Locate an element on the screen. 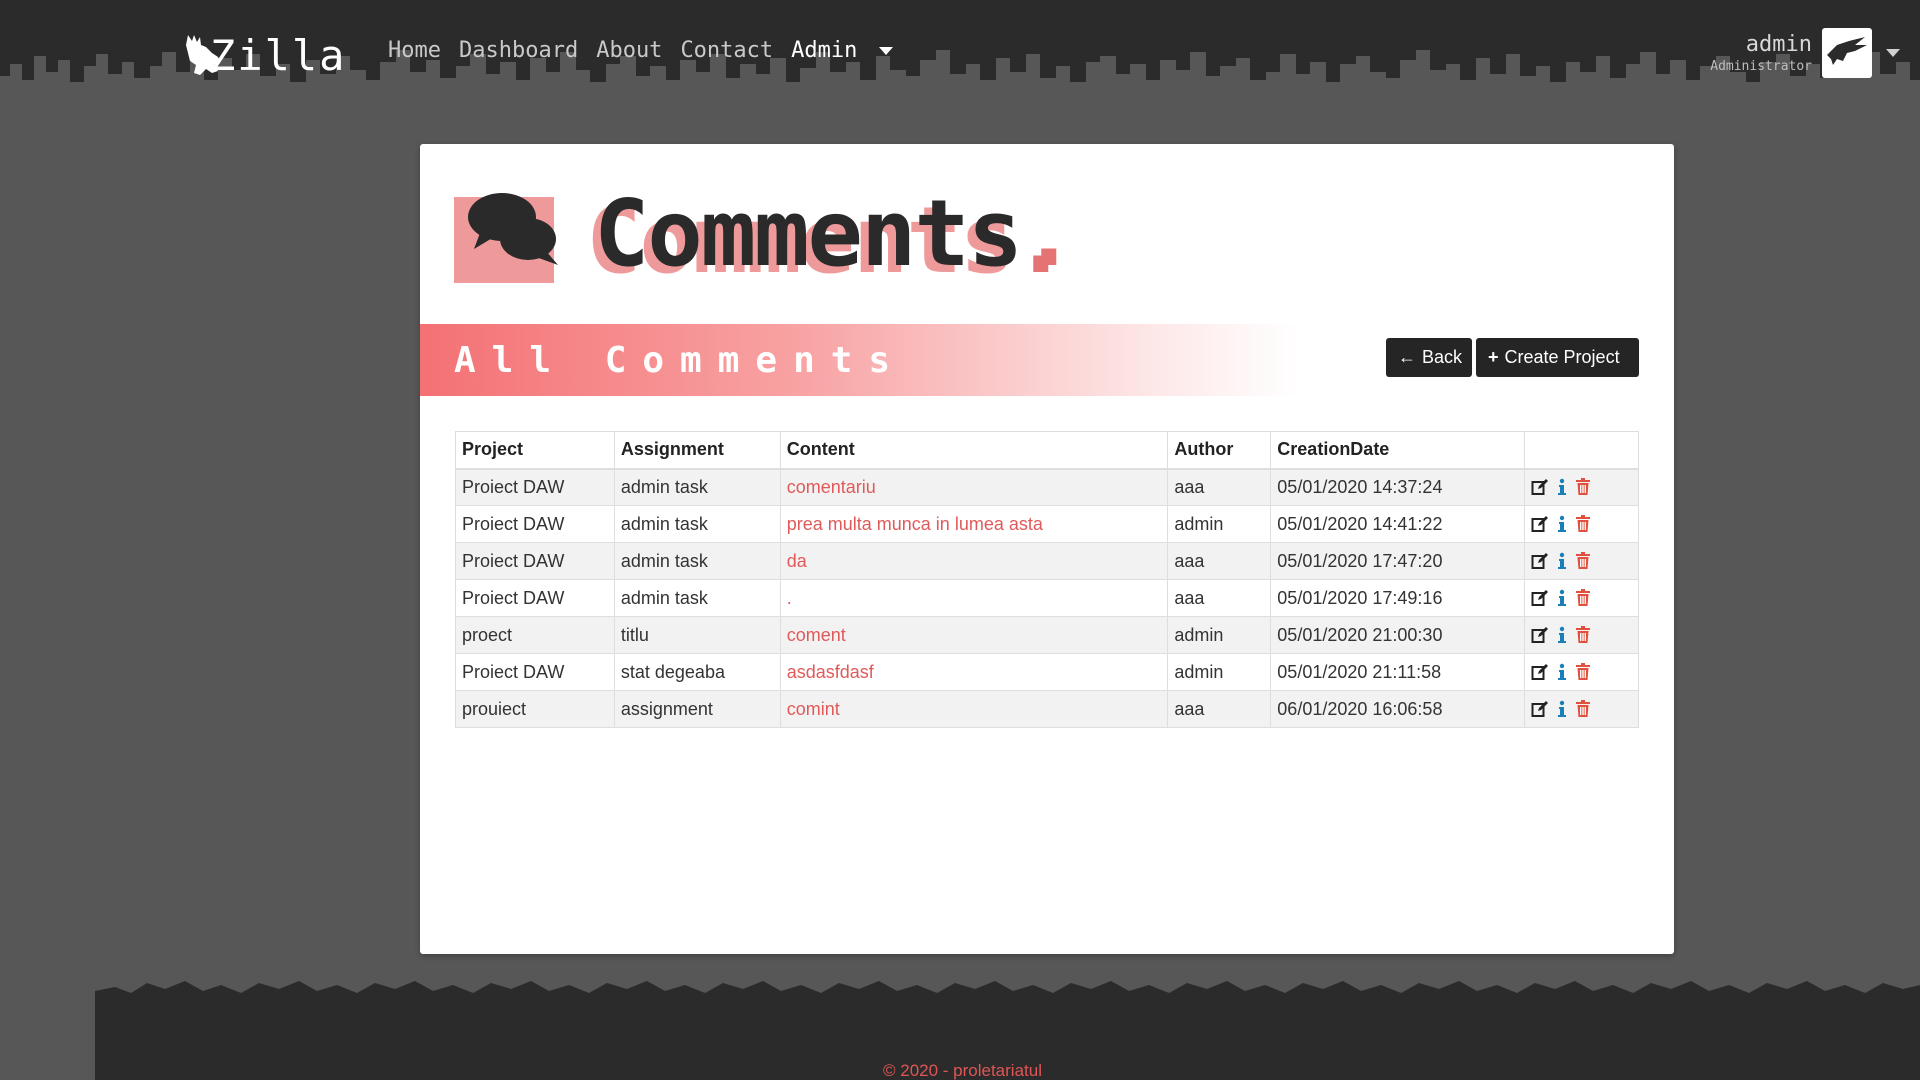 This screenshot has height=1080, width=1920. cell-content: asdasfdasf is located at coordinates (974, 672).